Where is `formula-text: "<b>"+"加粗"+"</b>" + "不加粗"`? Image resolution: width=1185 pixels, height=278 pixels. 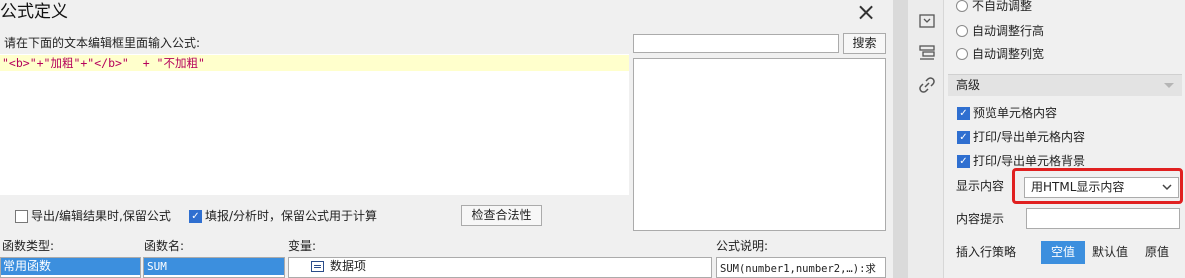 formula-text: "<b>"+"加粗"+"</b>" + "不加粗" is located at coordinates (103, 63).